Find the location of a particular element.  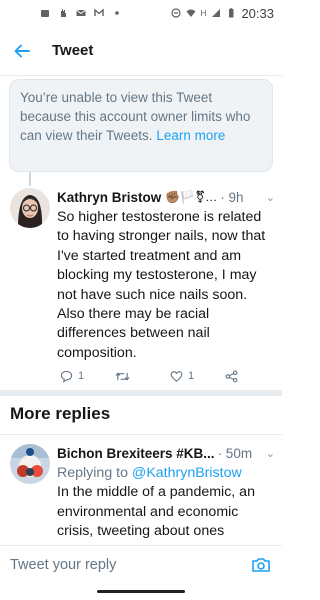

thread-connector is located at coordinates (30, 179).